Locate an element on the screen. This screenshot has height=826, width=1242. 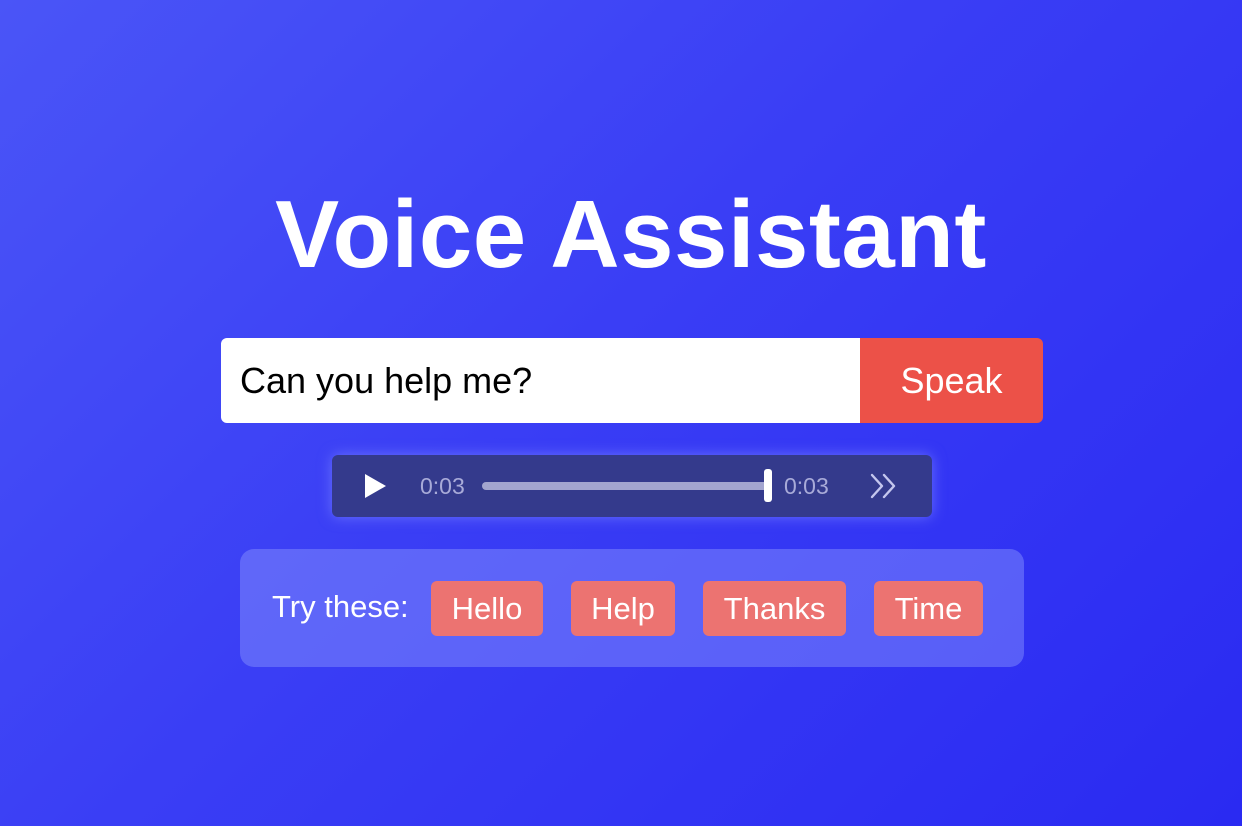
audio-progress-thumb is located at coordinates (768, 485).